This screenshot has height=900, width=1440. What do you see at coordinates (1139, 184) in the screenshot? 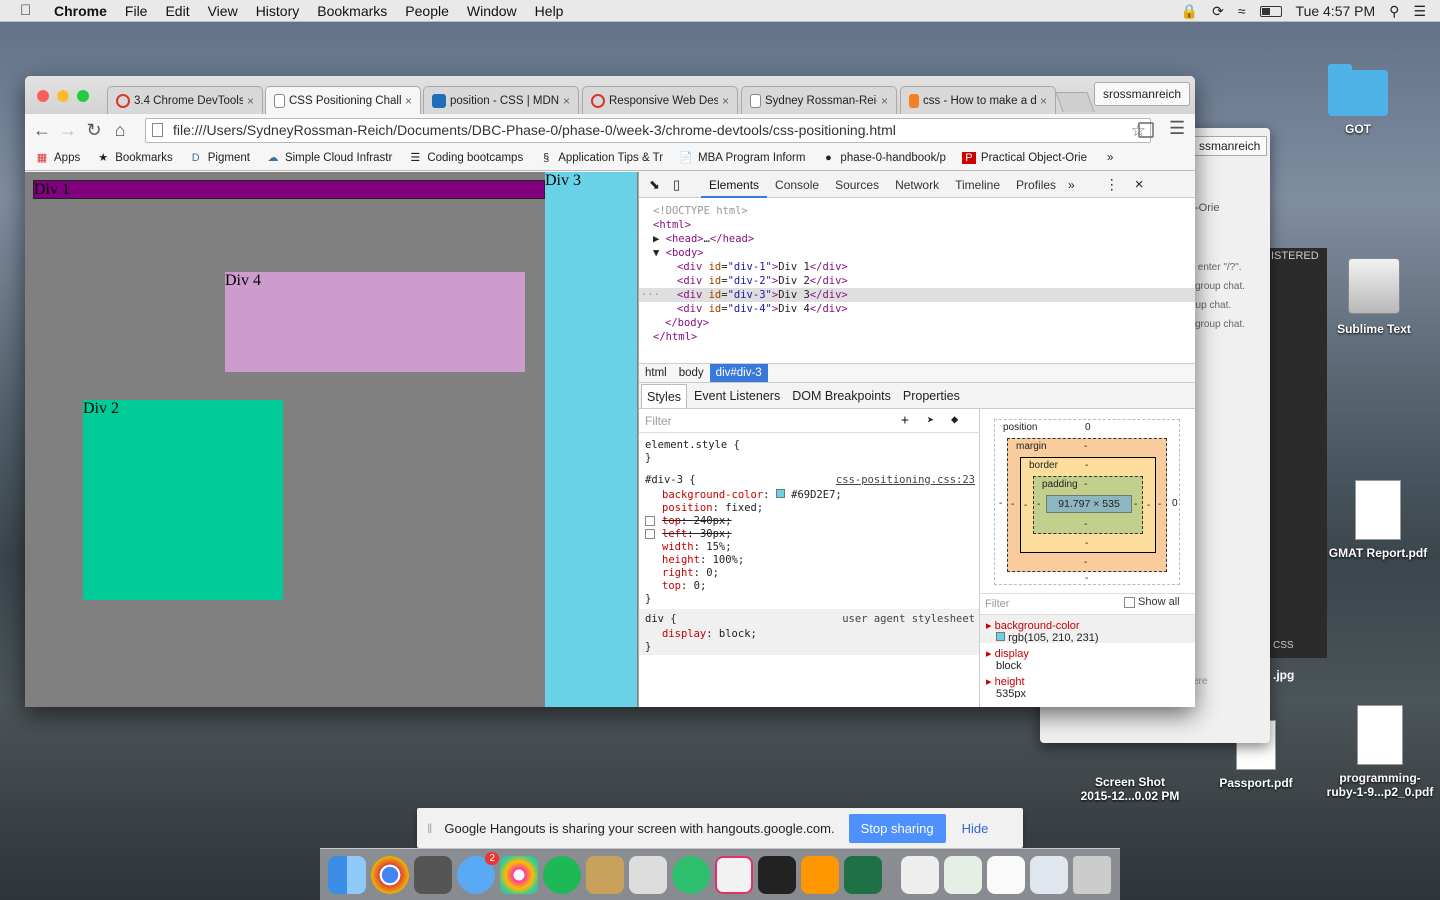
I see `close-devtools-icon: ×` at bounding box center [1139, 184].